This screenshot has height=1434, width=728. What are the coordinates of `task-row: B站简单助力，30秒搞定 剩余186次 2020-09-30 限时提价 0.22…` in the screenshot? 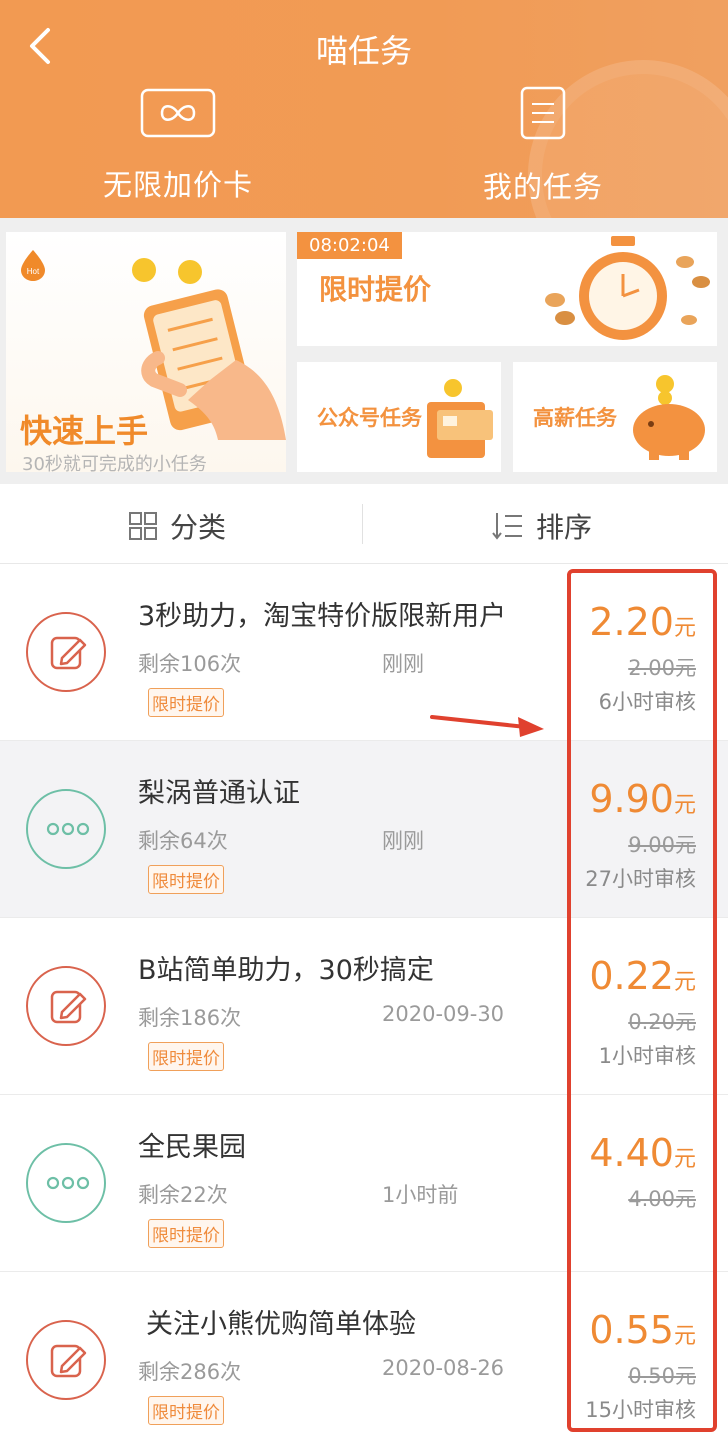 It's located at (364, 1006).